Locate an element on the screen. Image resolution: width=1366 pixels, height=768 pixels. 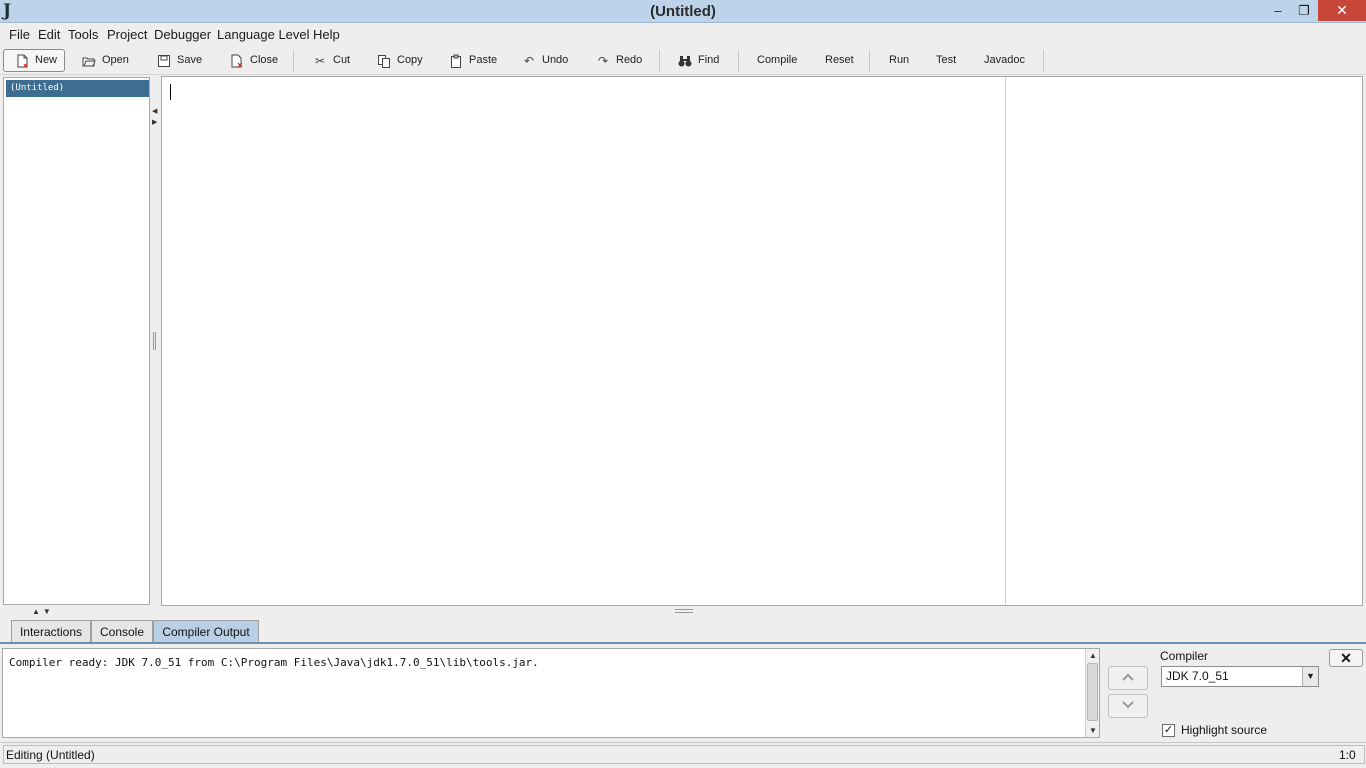
chevron-down-icon is located at coordinates (1128, 705).